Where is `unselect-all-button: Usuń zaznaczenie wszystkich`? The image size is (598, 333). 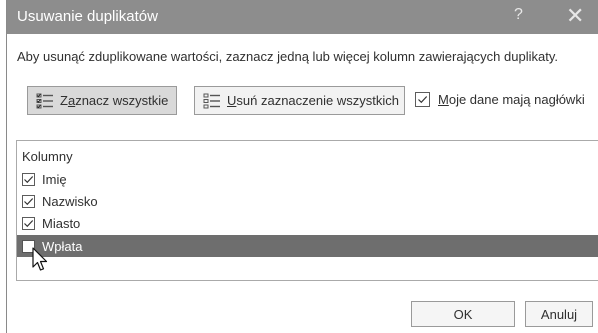 unselect-all-button: Usuń zaznaczenie wszystkich is located at coordinates (299, 100).